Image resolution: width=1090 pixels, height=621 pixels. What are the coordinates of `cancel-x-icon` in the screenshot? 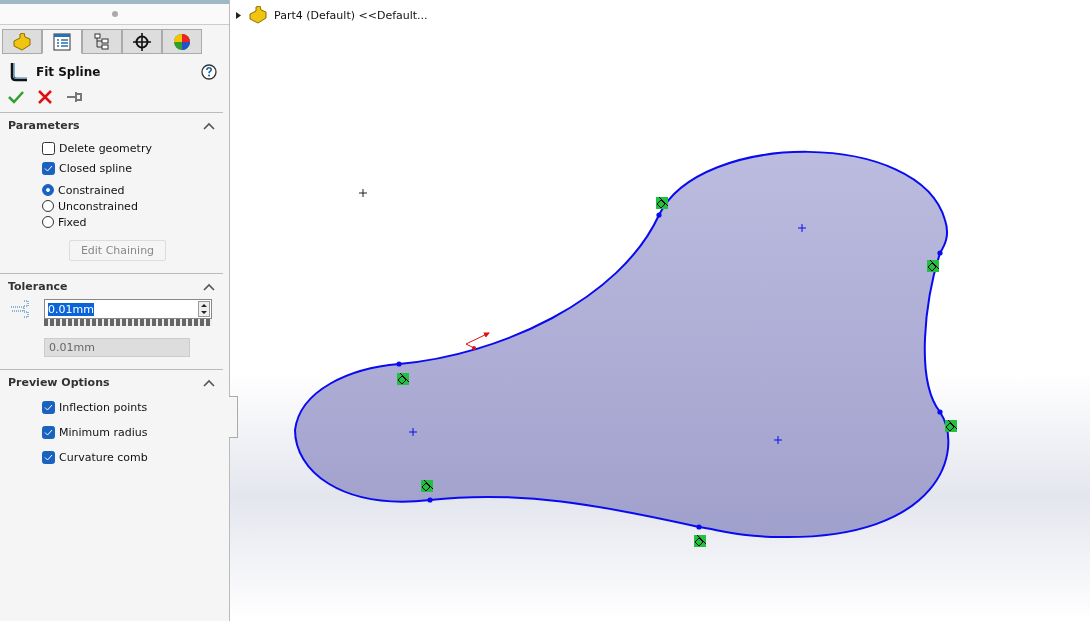 It's located at (45, 97).